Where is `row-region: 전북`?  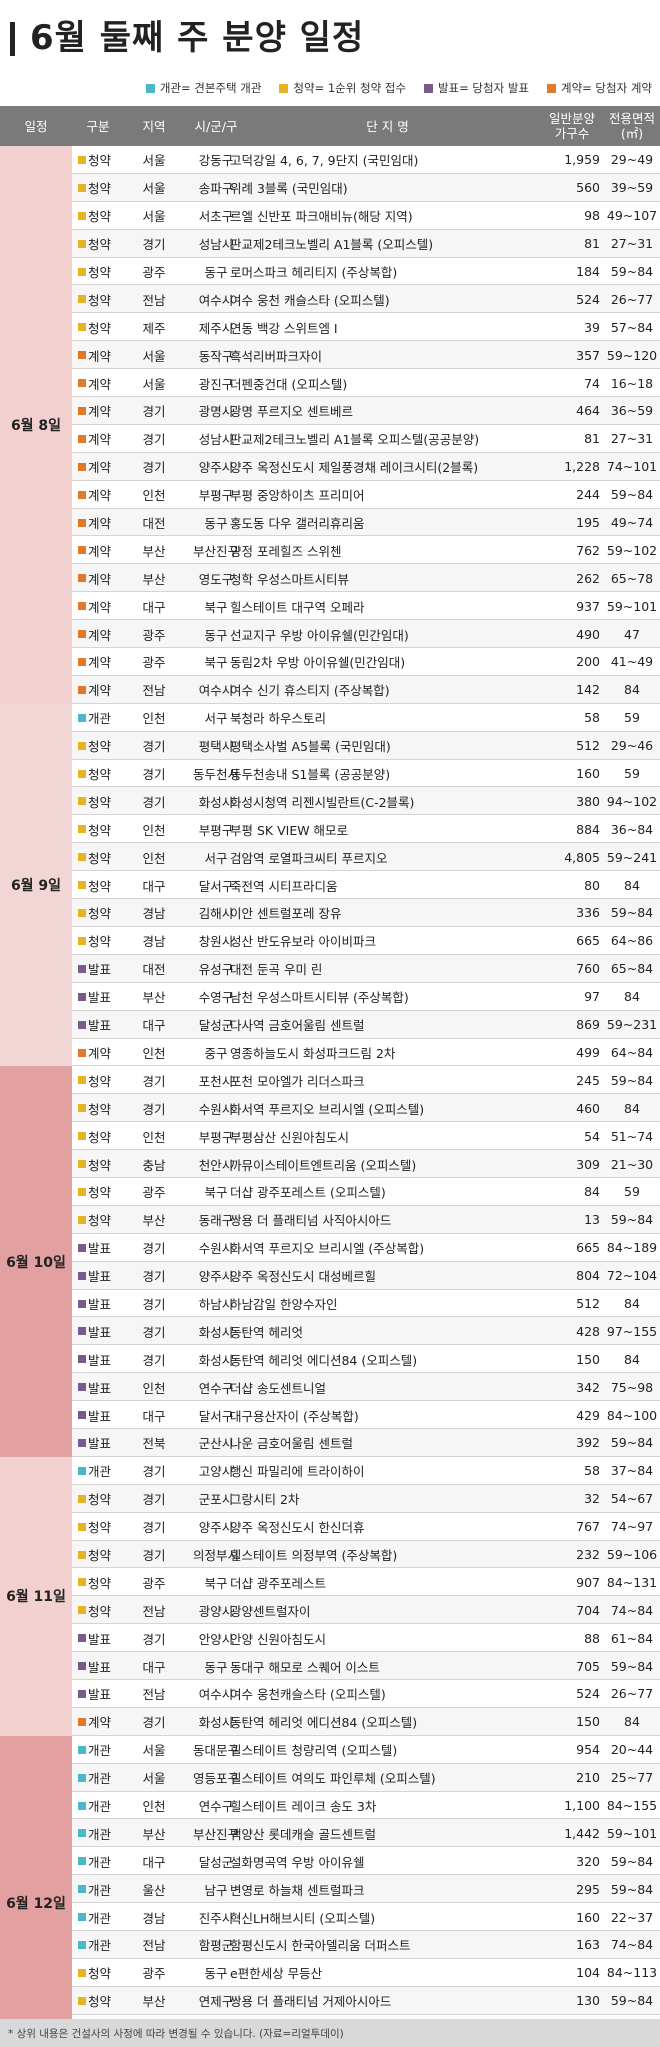
row-region: 전북 is located at coordinates (154, 1444).